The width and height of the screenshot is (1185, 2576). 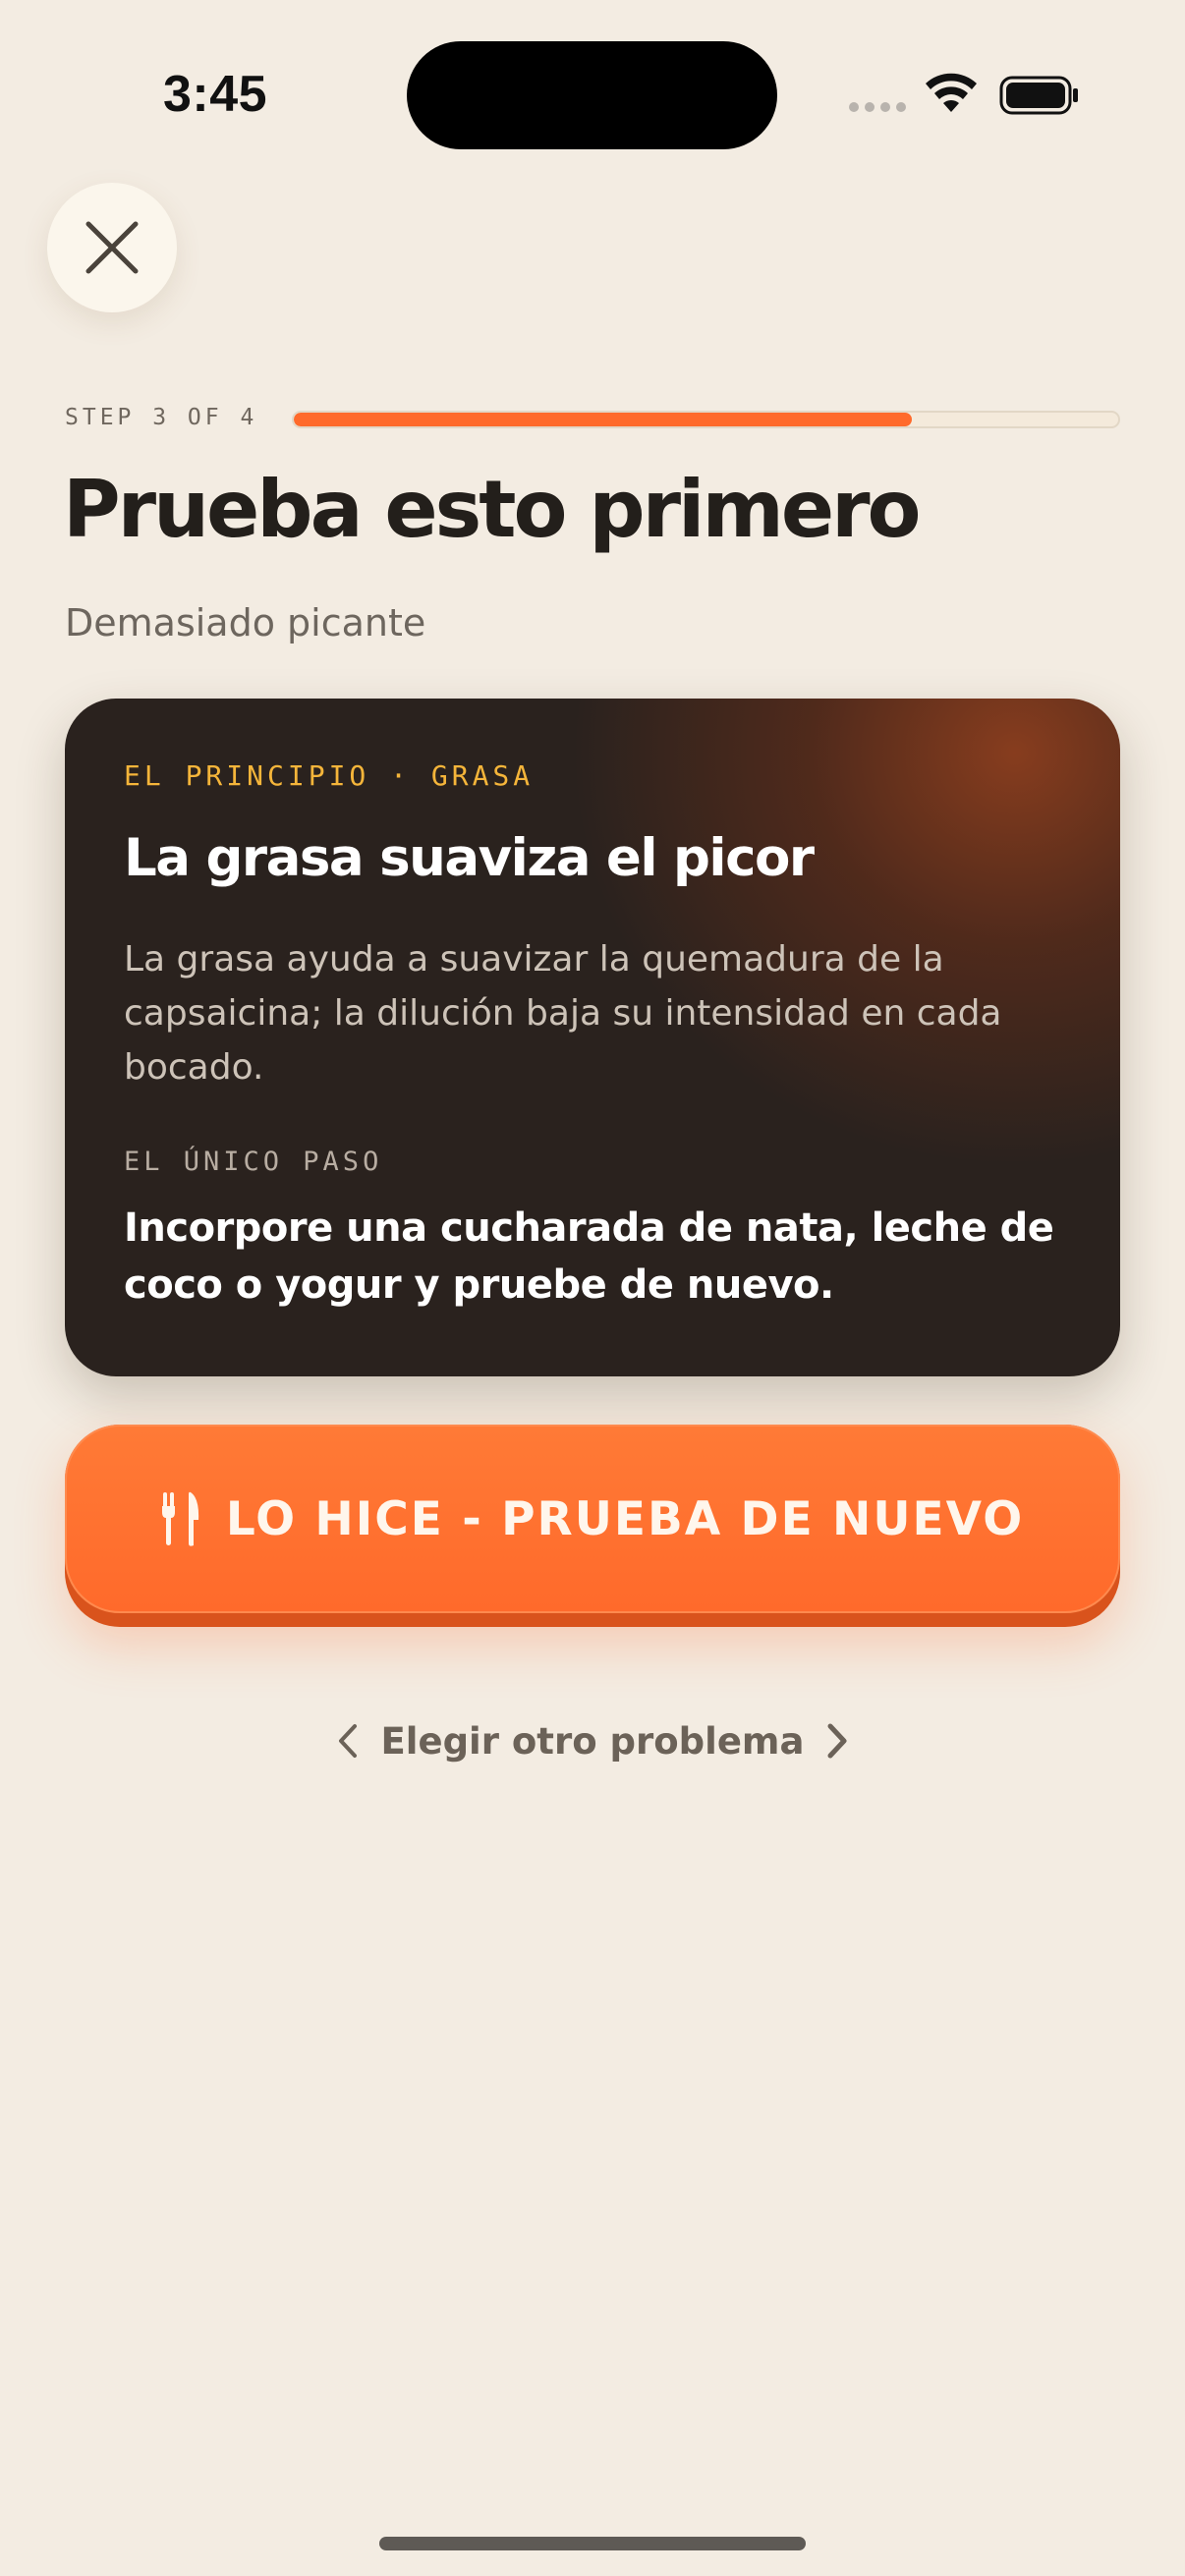 What do you see at coordinates (1038, 95) in the screenshot?
I see `battery-icon` at bounding box center [1038, 95].